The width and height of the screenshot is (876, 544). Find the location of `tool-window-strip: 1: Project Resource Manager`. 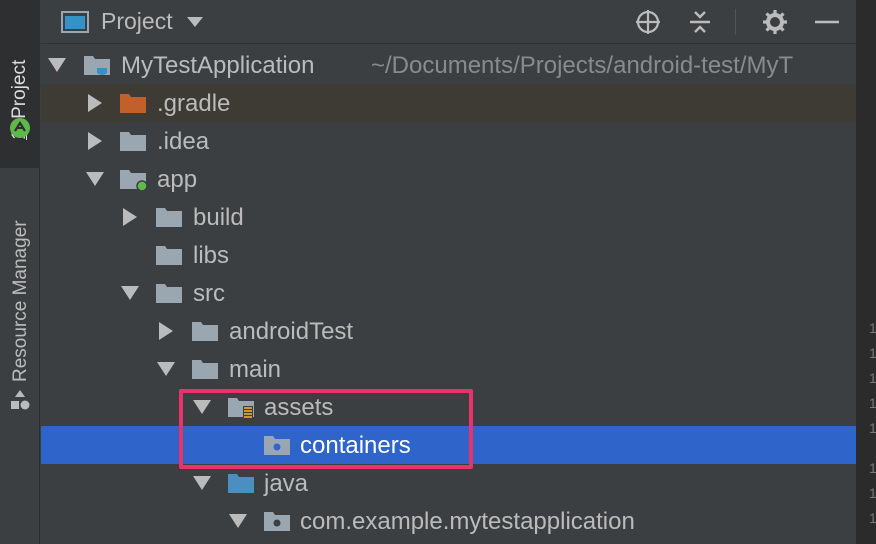

tool-window-strip: 1: Project Resource Manager is located at coordinates (20, 272).